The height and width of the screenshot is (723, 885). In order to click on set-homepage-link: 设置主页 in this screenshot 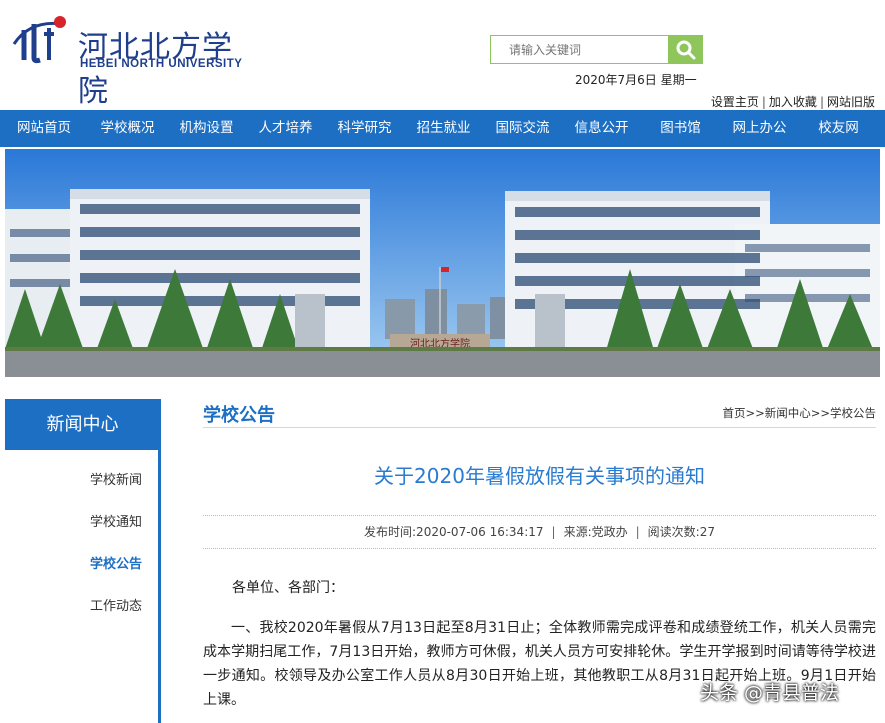, I will do `click(735, 102)`.